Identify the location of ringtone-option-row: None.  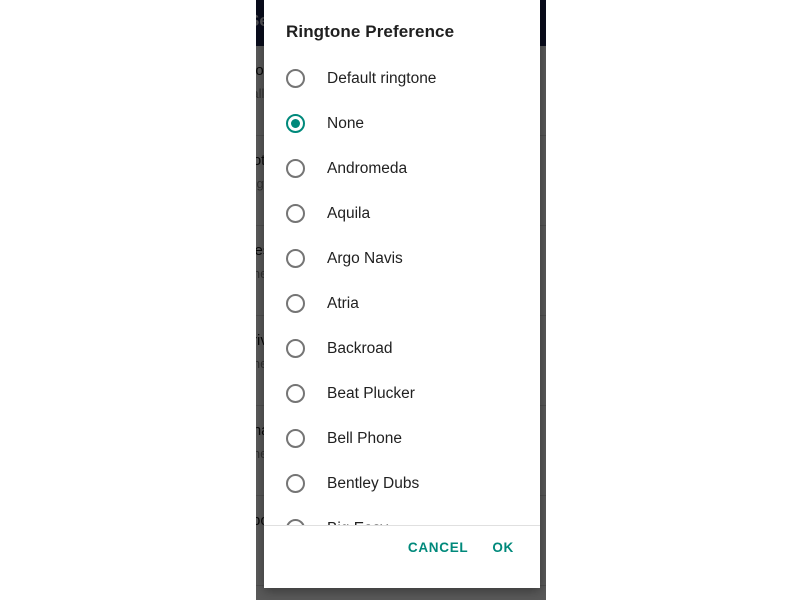
(402, 123).